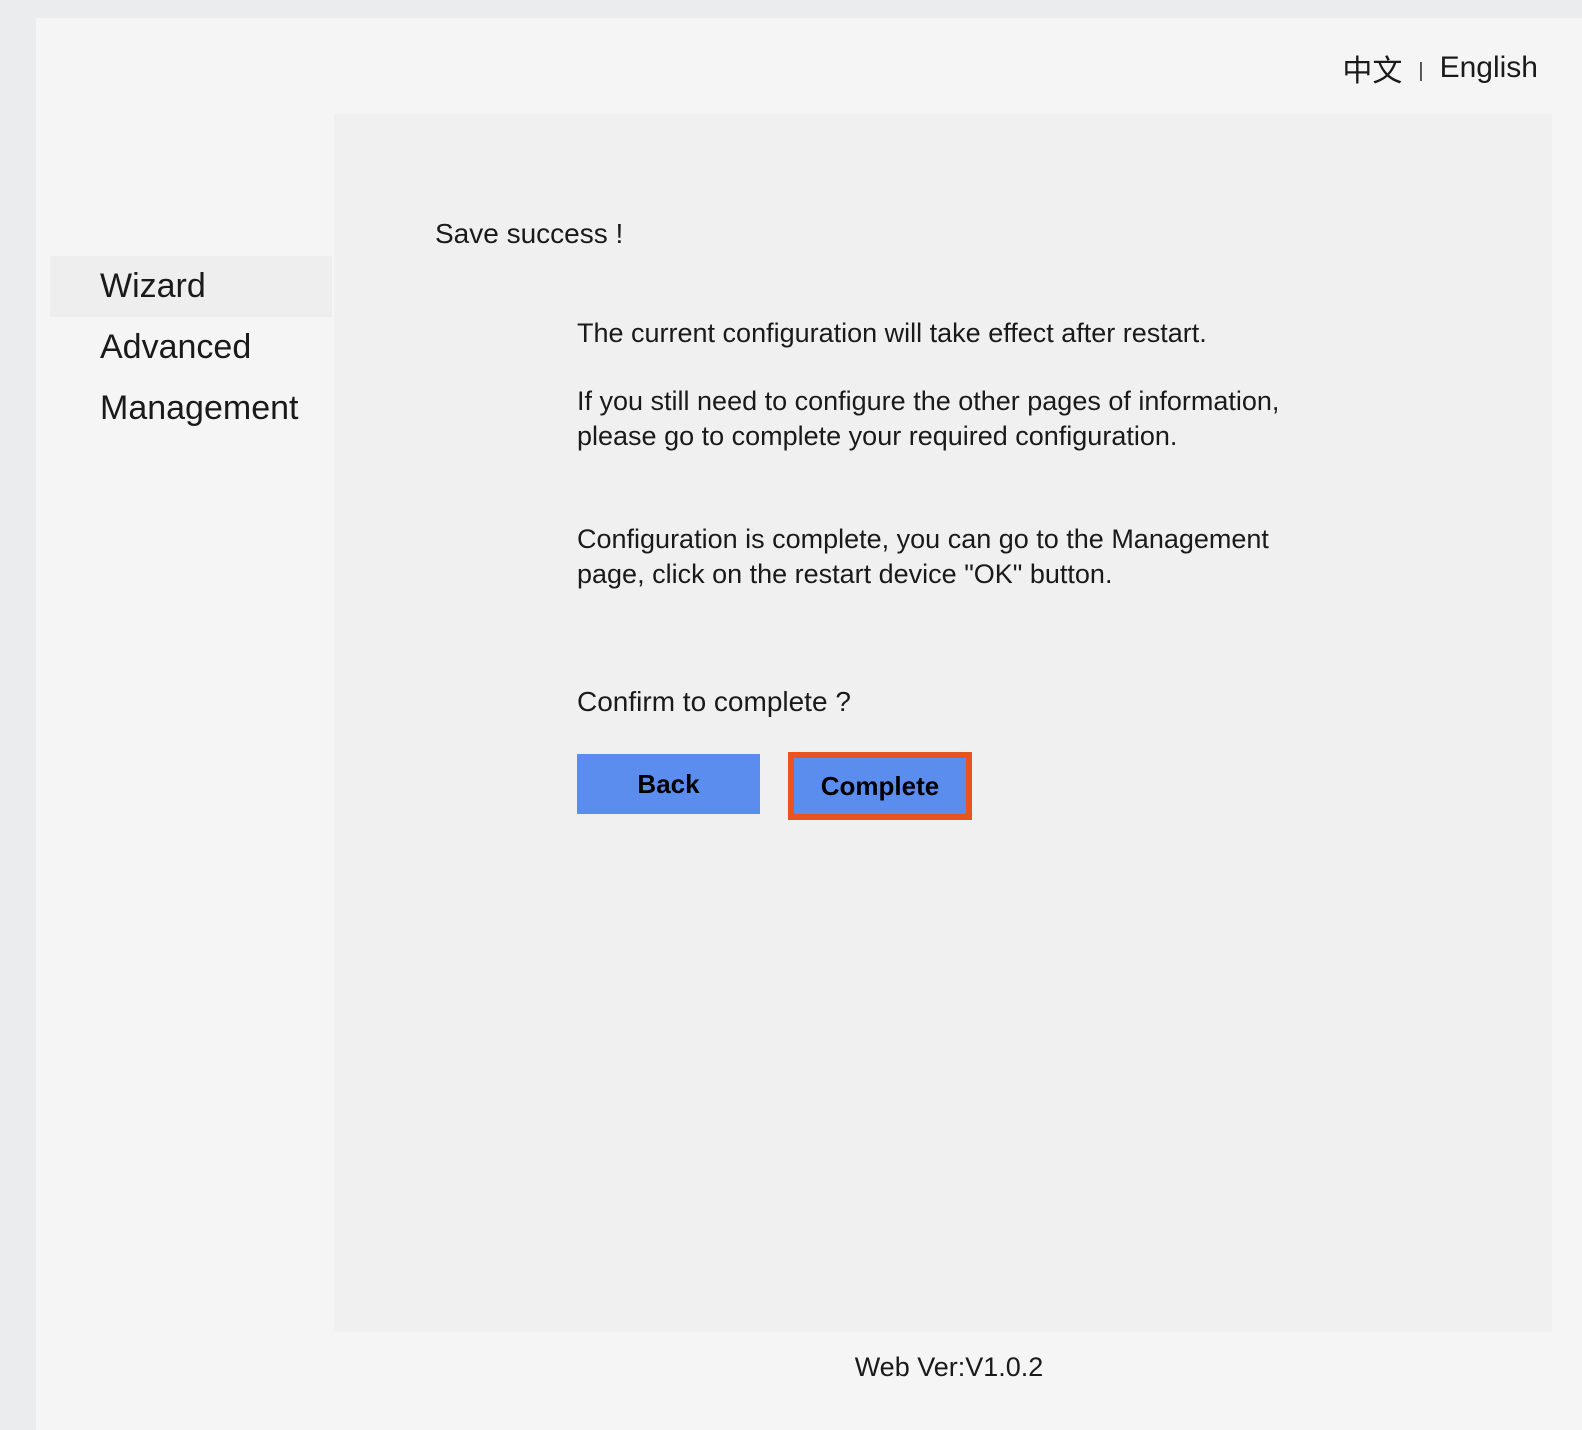 The height and width of the screenshot is (1430, 1582). I want to click on save-success-message: Save success !, so click(529, 233).